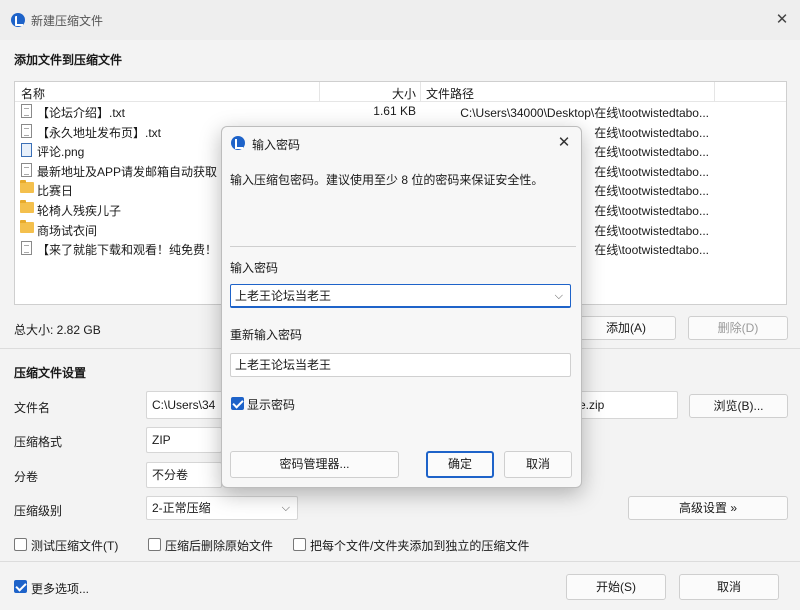 This screenshot has width=800, height=610. I want to click on file-name: 商场试衣间, so click(67, 230).